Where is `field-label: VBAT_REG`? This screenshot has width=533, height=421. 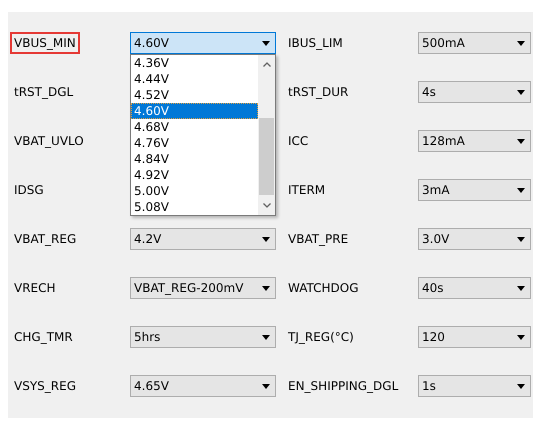 field-label: VBAT_REG is located at coordinates (45, 239).